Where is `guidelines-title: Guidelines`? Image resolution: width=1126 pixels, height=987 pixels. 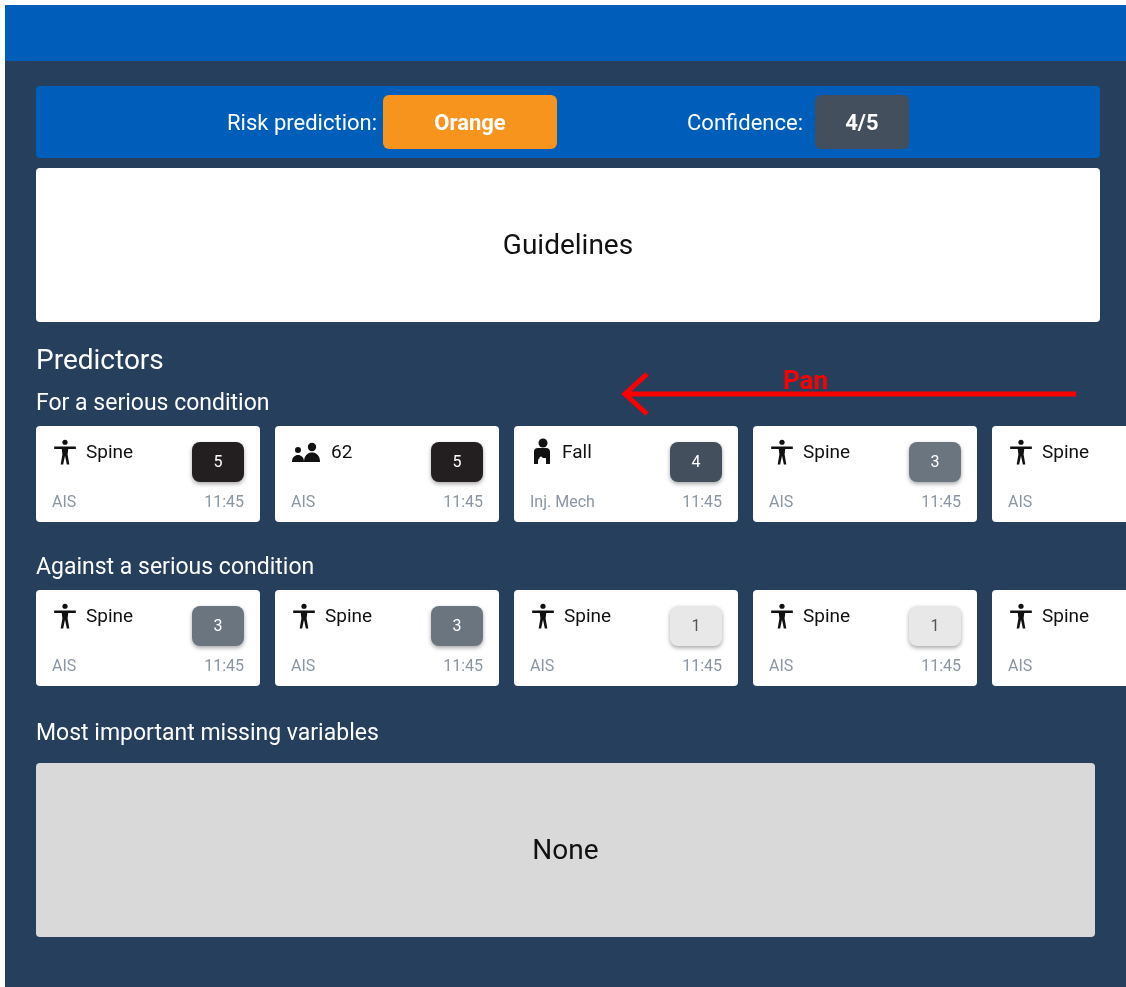
guidelines-title: Guidelines is located at coordinates (568, 245).